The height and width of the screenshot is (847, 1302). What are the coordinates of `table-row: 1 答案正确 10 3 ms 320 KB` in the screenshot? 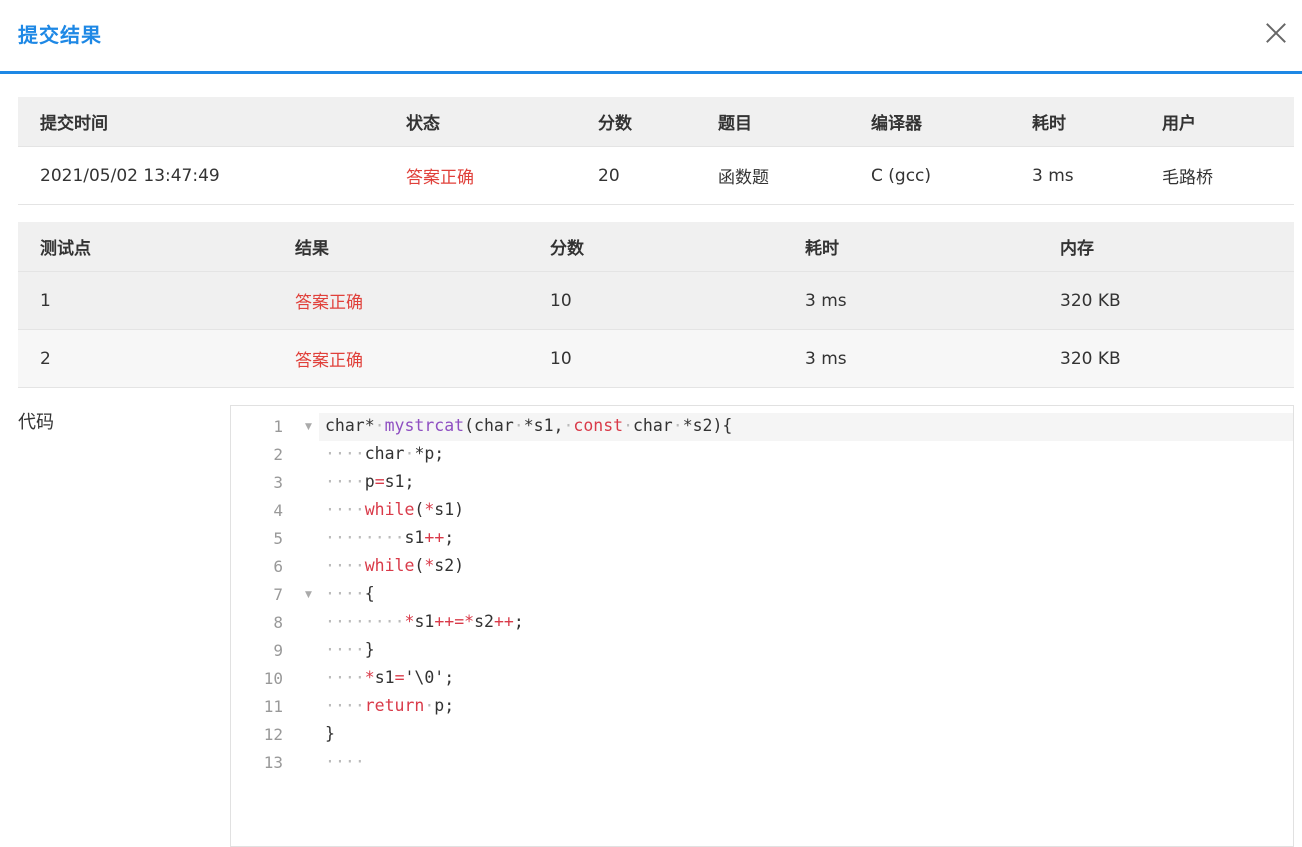 It's located at (656, 300).